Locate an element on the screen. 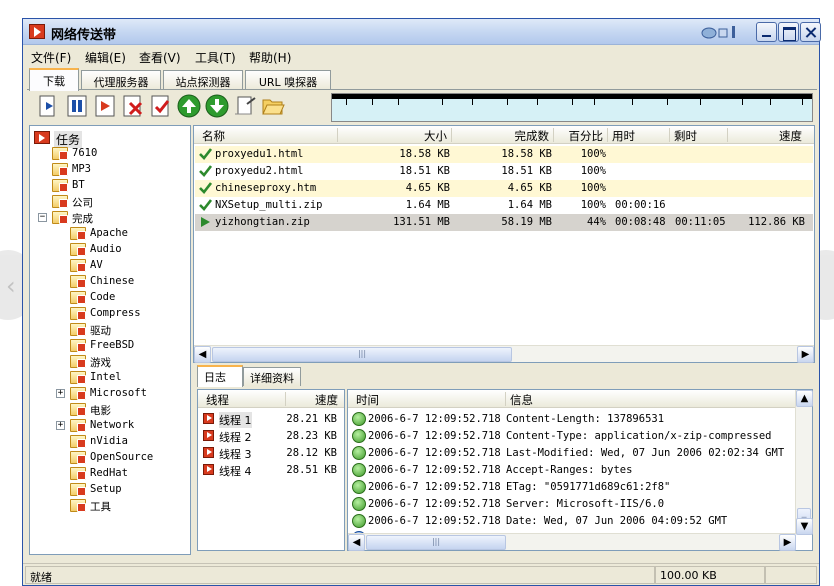 Image resolution: width=834 pixels, height=586 pixels. menu-tools: 工具(T) is located at coordinates (215, 57).